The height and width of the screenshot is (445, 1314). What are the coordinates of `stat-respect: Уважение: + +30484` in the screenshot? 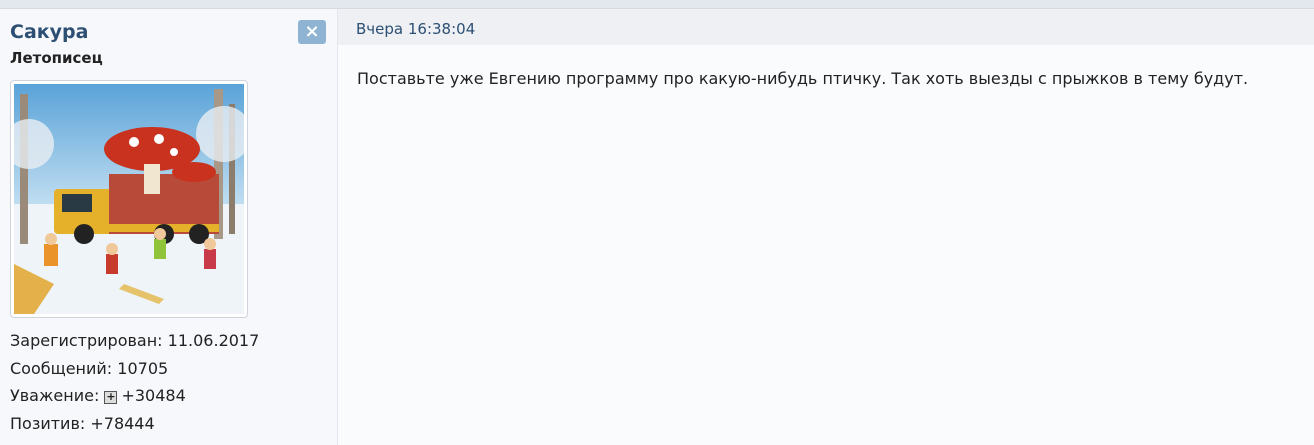 It's located at (134, 396).